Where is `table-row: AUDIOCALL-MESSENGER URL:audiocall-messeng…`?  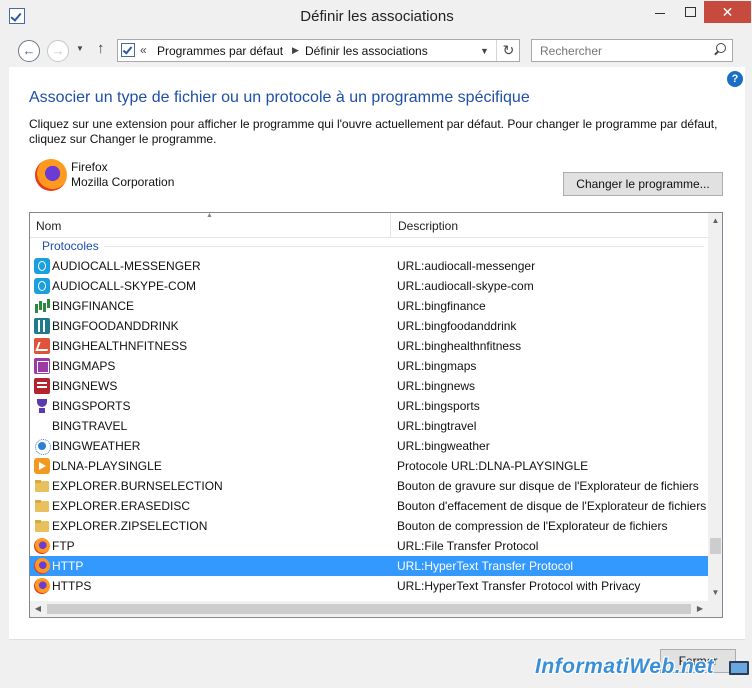
table-row: AUDIOCALL-MESSENGER URL:audiocall-messeng… is located at coordinates (369, 266).